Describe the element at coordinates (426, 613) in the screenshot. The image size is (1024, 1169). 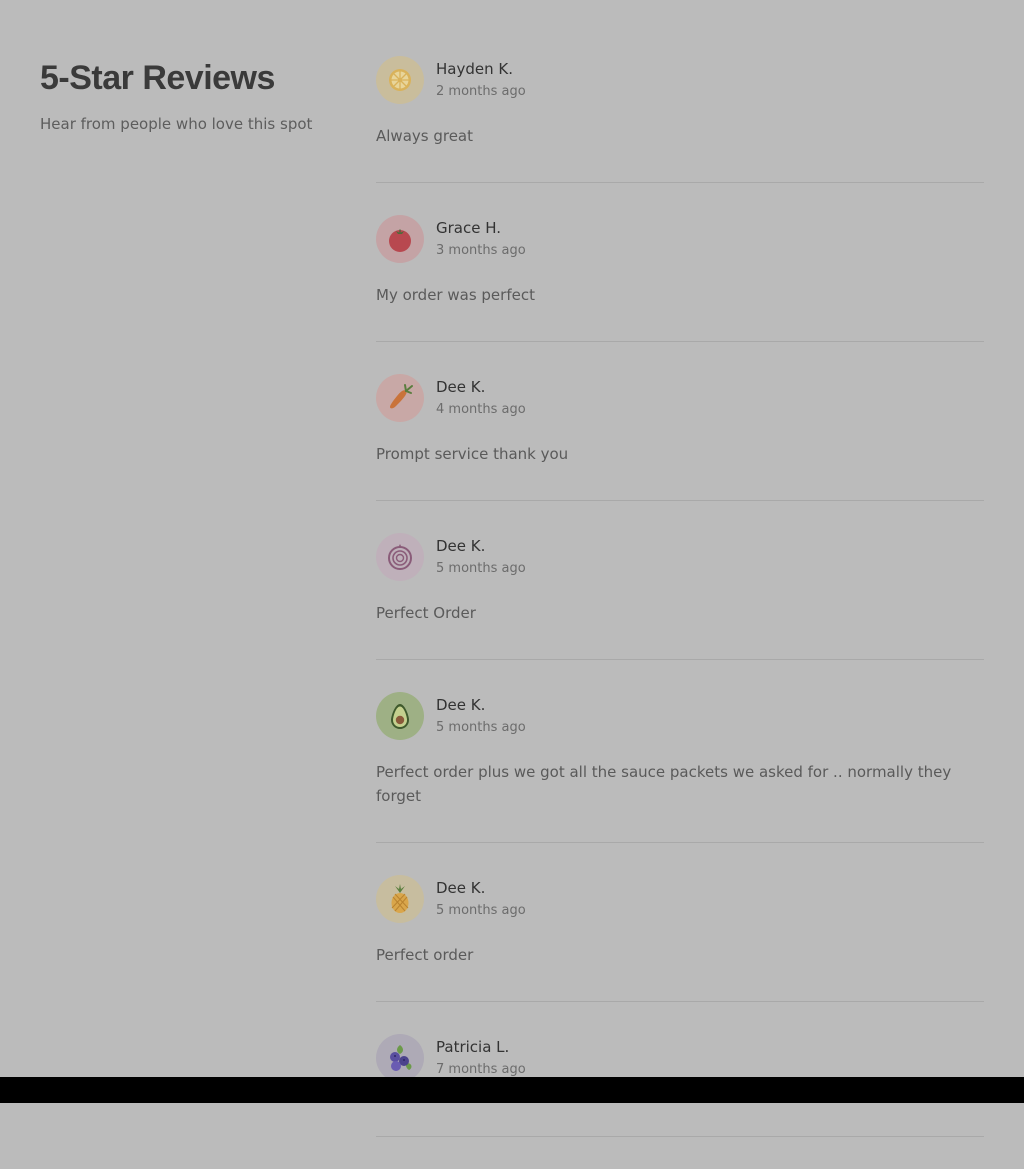
I see `review-text: Perfect Order` at that location.